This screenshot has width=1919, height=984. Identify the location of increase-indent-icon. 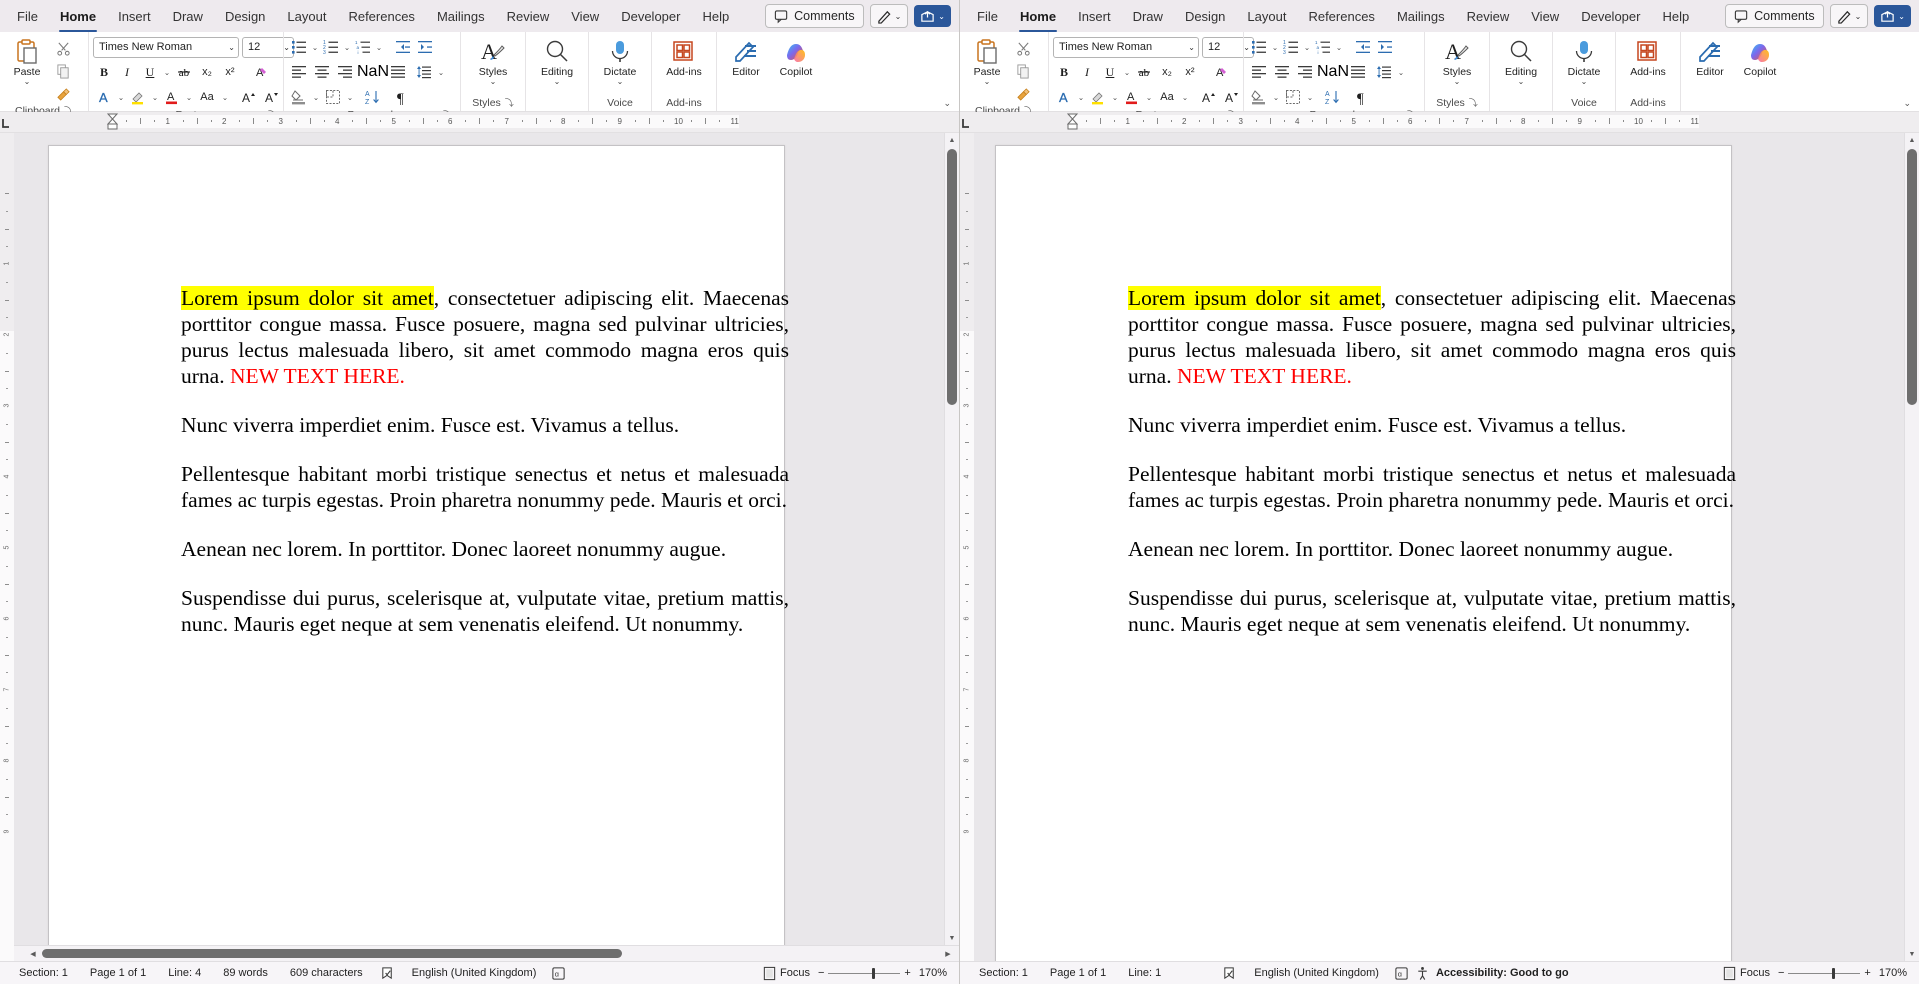
(1385, 47).